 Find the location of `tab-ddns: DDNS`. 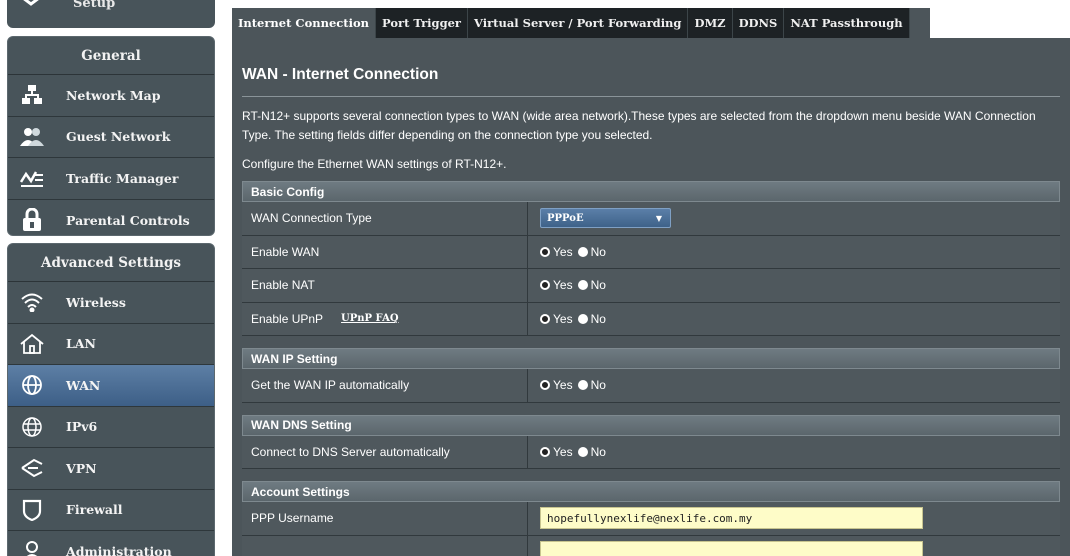

tab-ddns: DDNS is located at coordinates (758, 23).